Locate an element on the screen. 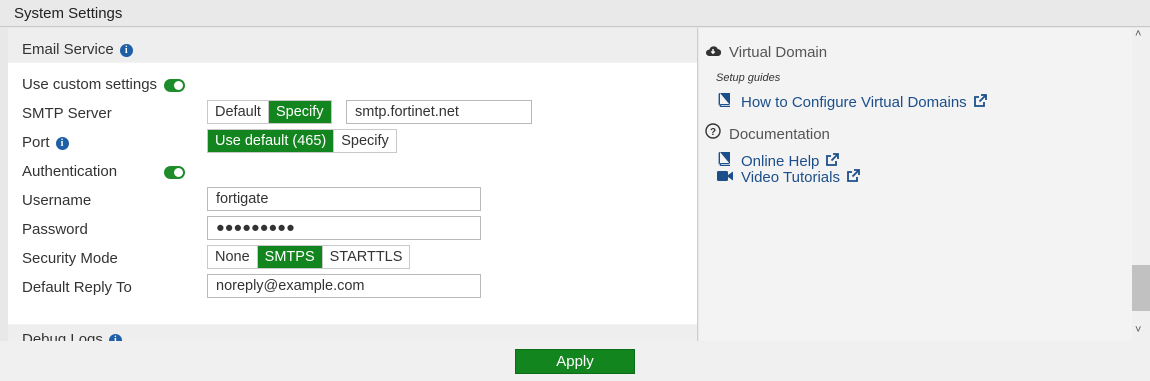 The image size is (1150, 381). authentication-toggle is located at coordinates (174, 172).